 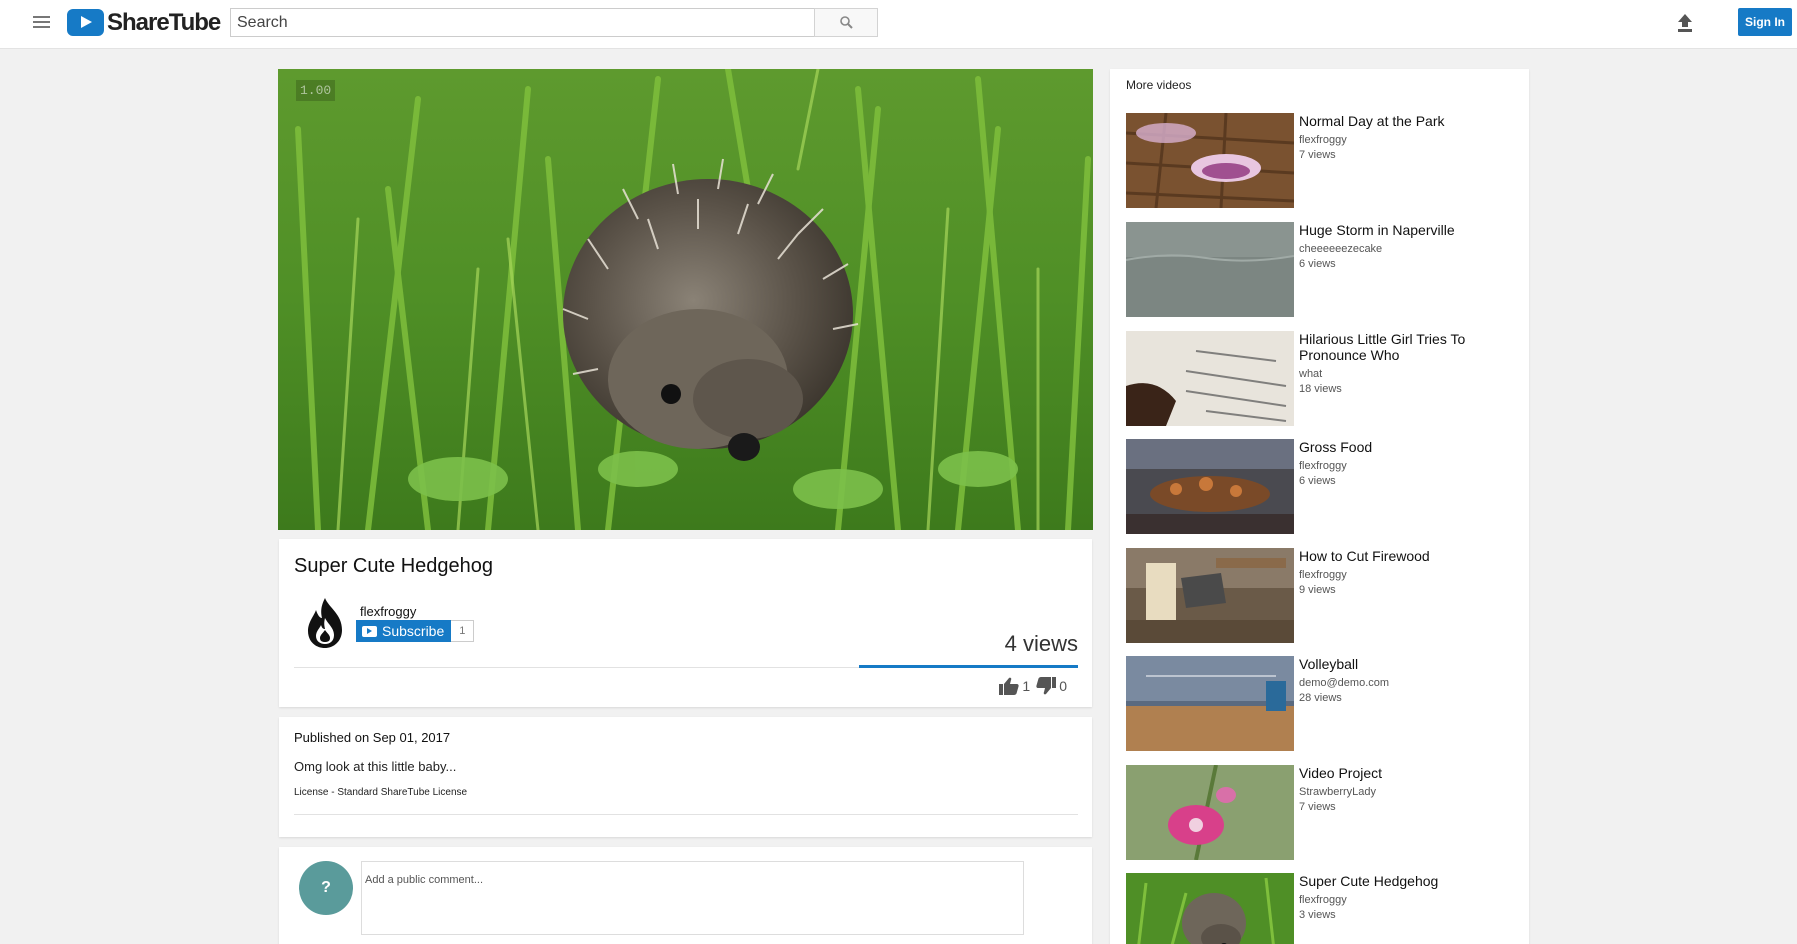 What do you see at coordinates (1364, 556) in the screenshot?
I see `video-title: How to Cut Firewood` at bounding box center [1364, 556].